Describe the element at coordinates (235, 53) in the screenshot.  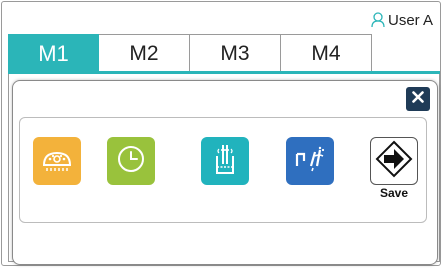
I see `tab-m3: M3` at that location.